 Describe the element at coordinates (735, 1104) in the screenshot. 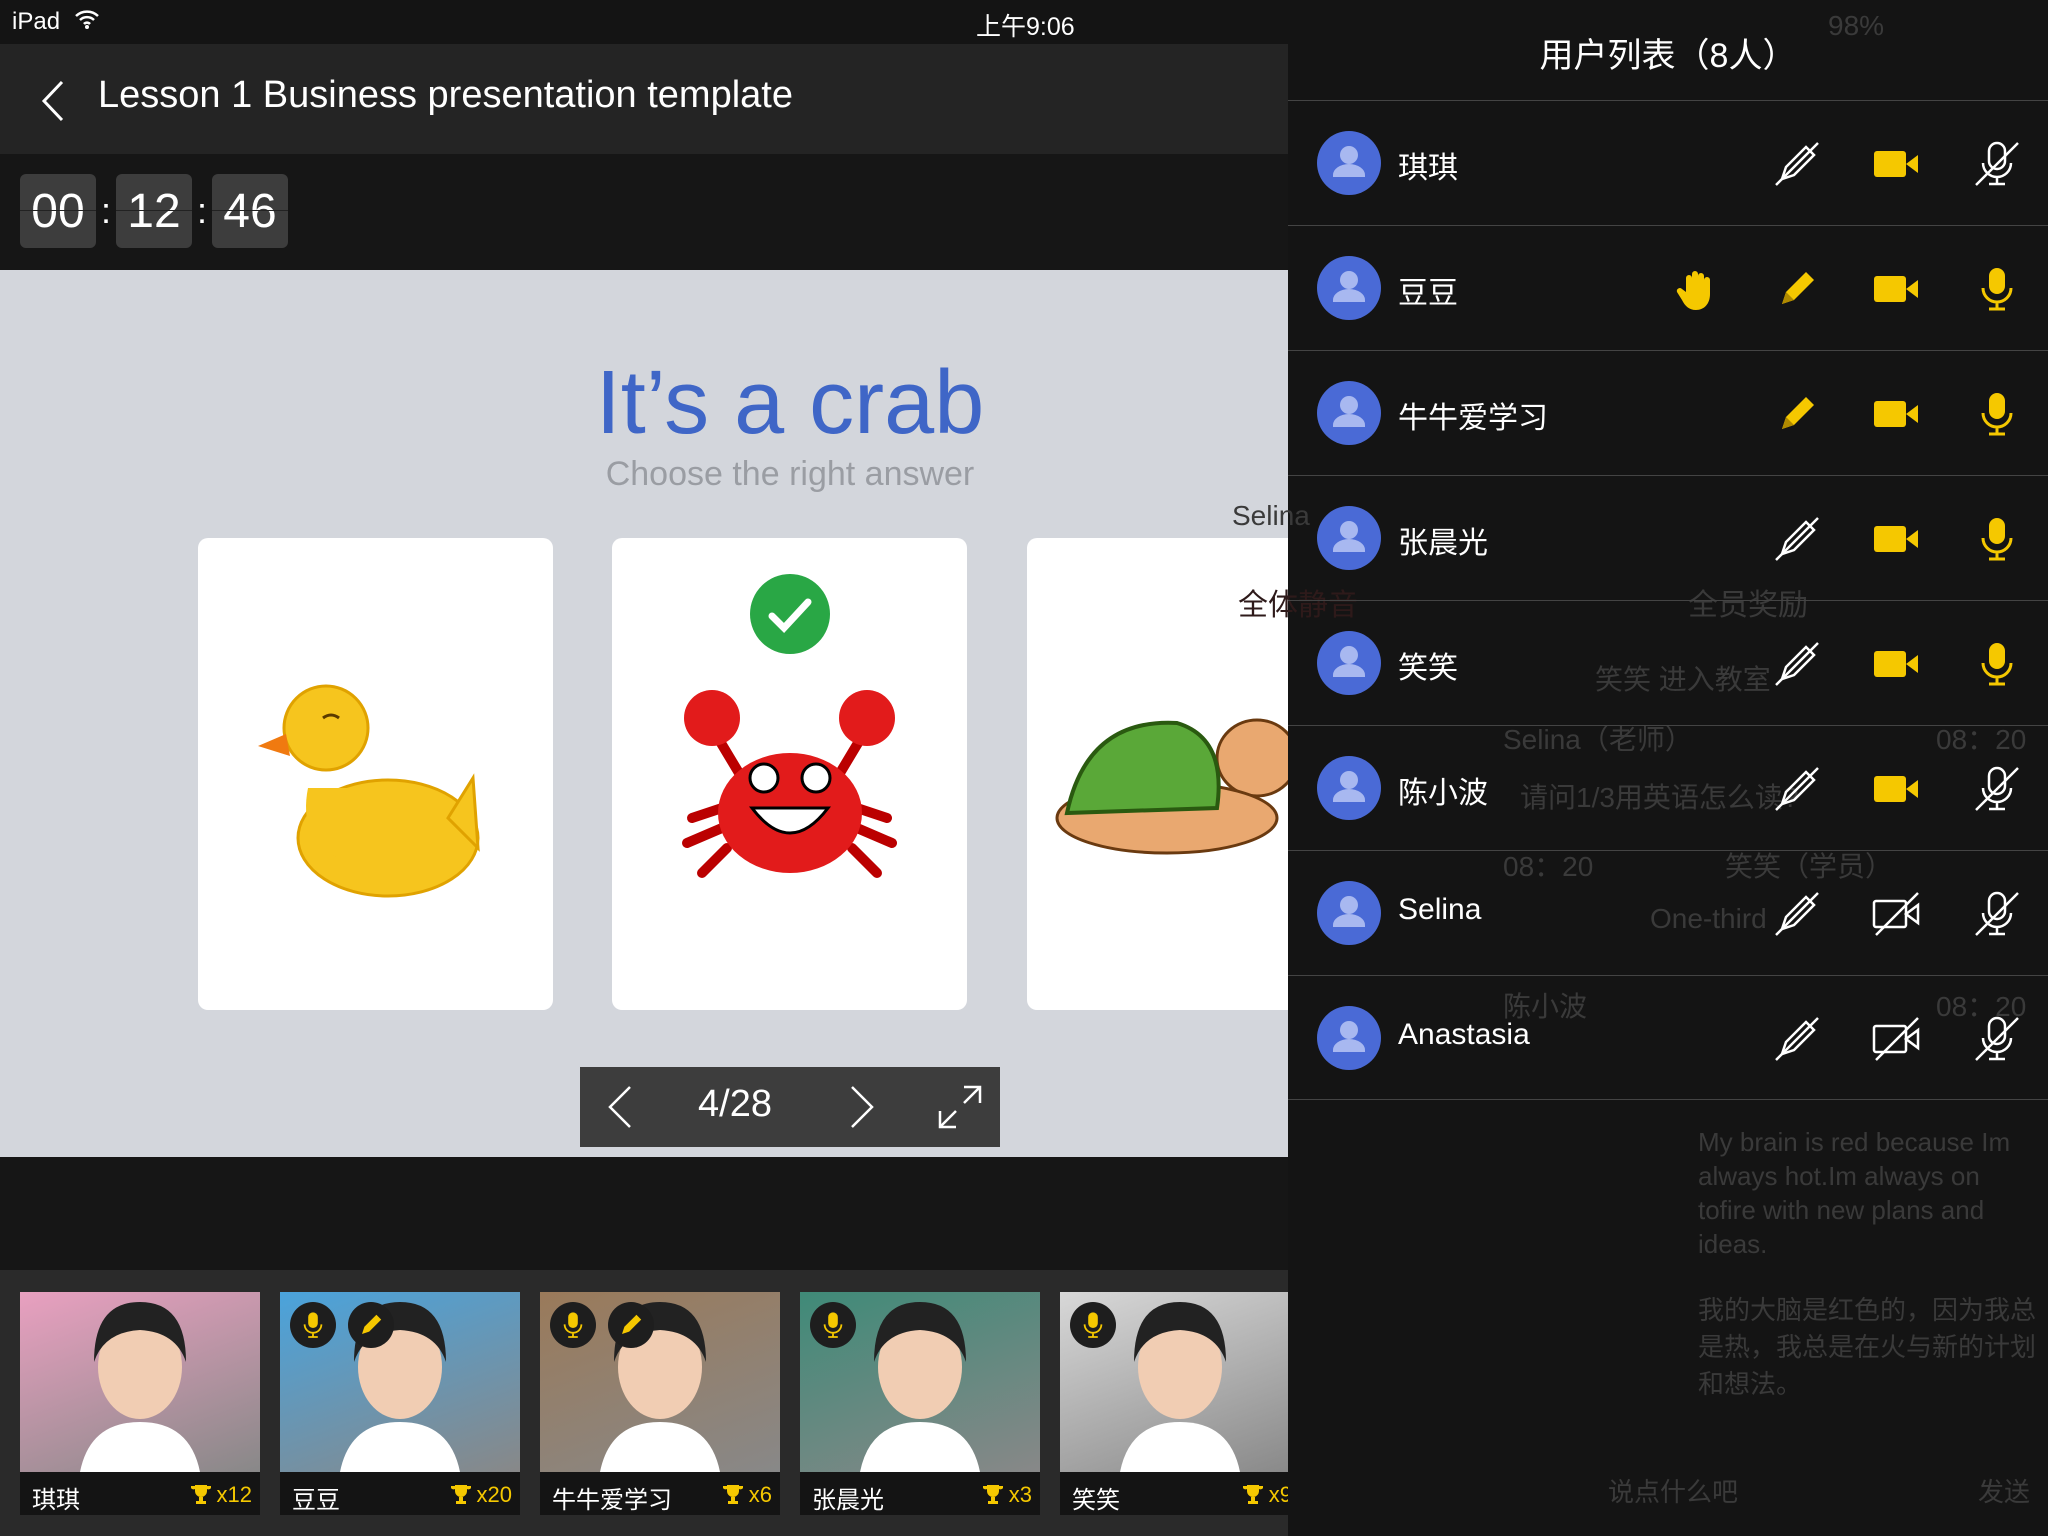

I see `page-indicator: 4/28` at that location.